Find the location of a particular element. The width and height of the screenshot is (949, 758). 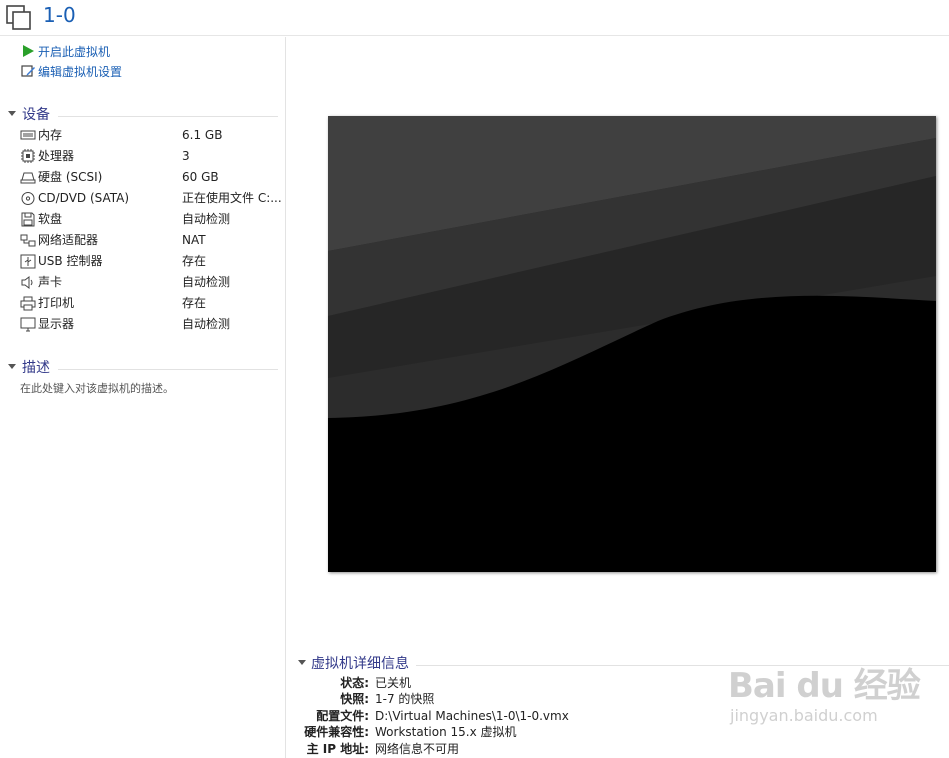

device-row-display: 显示器 自动检测 is located at coordinates (150, 324).